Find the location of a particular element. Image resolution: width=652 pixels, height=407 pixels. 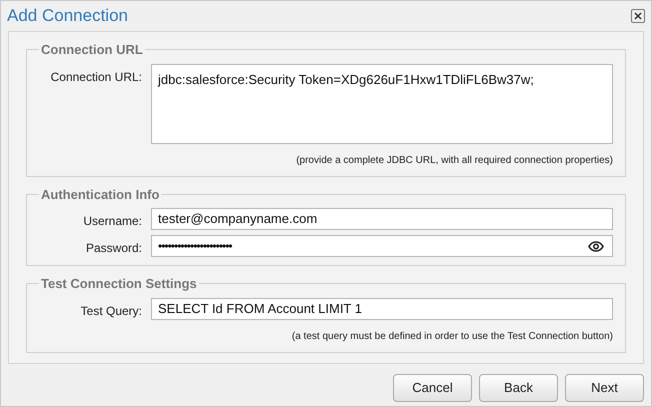

url-field: jdbc:salesforce:Security Token=XDg626uF1Hxw1TDliFL6Bw37w; is located at coordinates (382, 104).